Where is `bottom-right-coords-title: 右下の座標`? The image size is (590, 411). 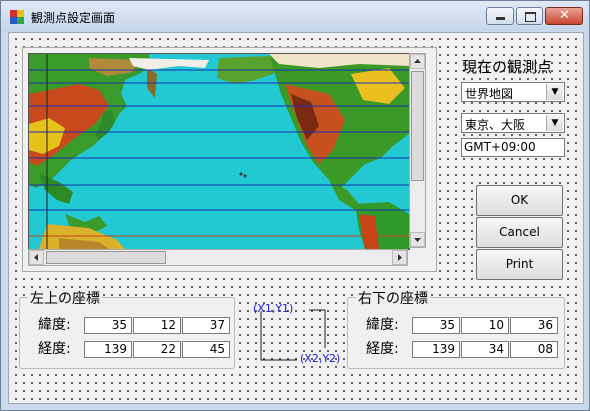 bottom-right-coords-title: 右下の座標 is located at coordinates (393, 298).